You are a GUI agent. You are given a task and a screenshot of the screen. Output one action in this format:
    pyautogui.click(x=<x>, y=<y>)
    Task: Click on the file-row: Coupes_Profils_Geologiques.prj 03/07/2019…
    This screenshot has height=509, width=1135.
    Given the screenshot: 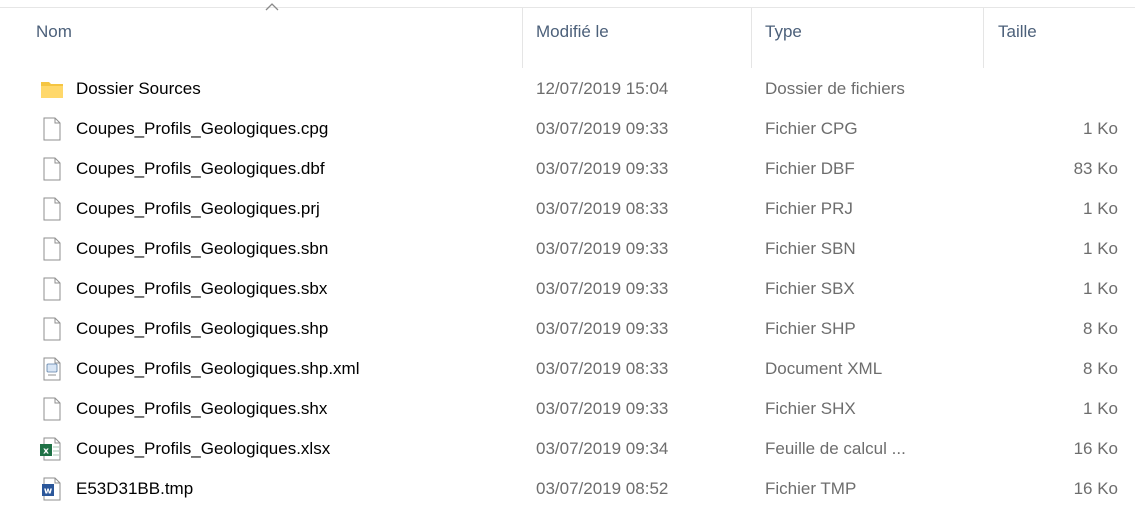 What is the action you would take?
    pyautogui.click(x=567, y=209)
    